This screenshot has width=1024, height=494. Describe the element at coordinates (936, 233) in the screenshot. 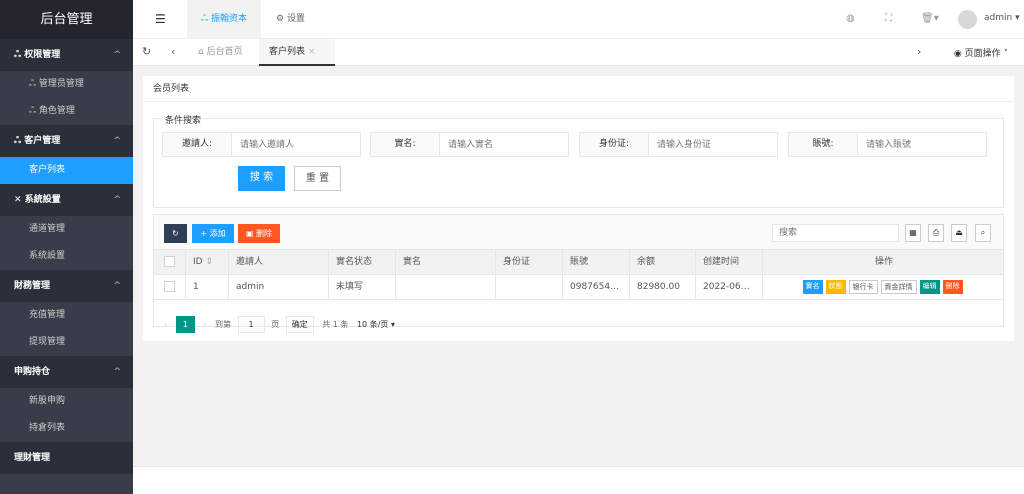

I see `print-icon: ⎙` at that location.